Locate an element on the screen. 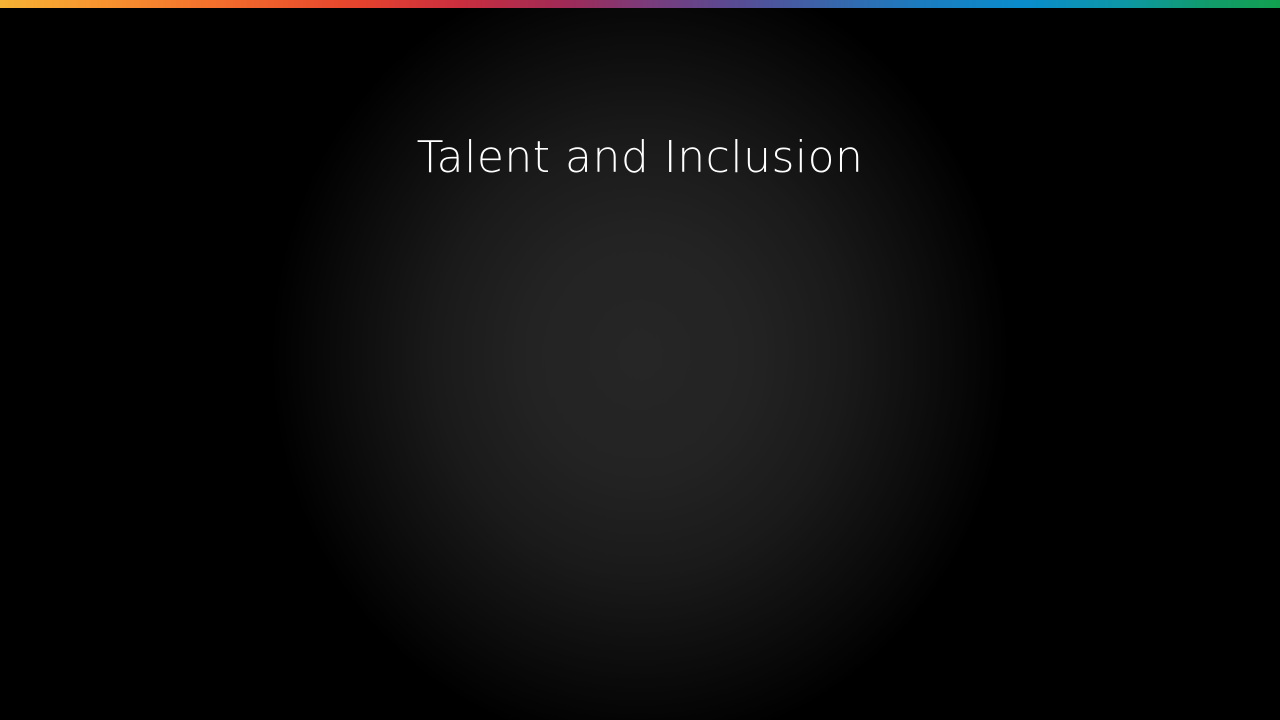 The height and width of the screenshot is (720, 1280). rainbow-accent-bar is located at coordinates (640, 4).